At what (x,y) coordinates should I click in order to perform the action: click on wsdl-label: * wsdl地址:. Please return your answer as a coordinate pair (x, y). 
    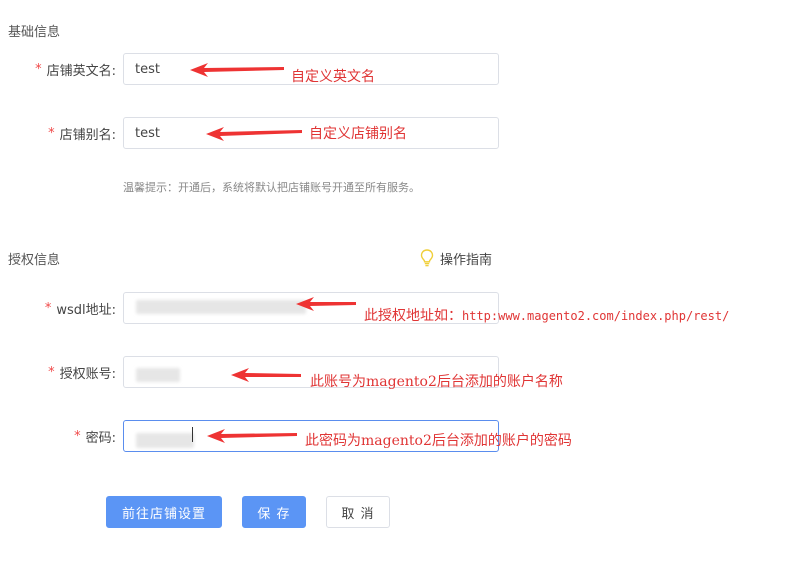
    Looking at the image, I should click on (80, 308).